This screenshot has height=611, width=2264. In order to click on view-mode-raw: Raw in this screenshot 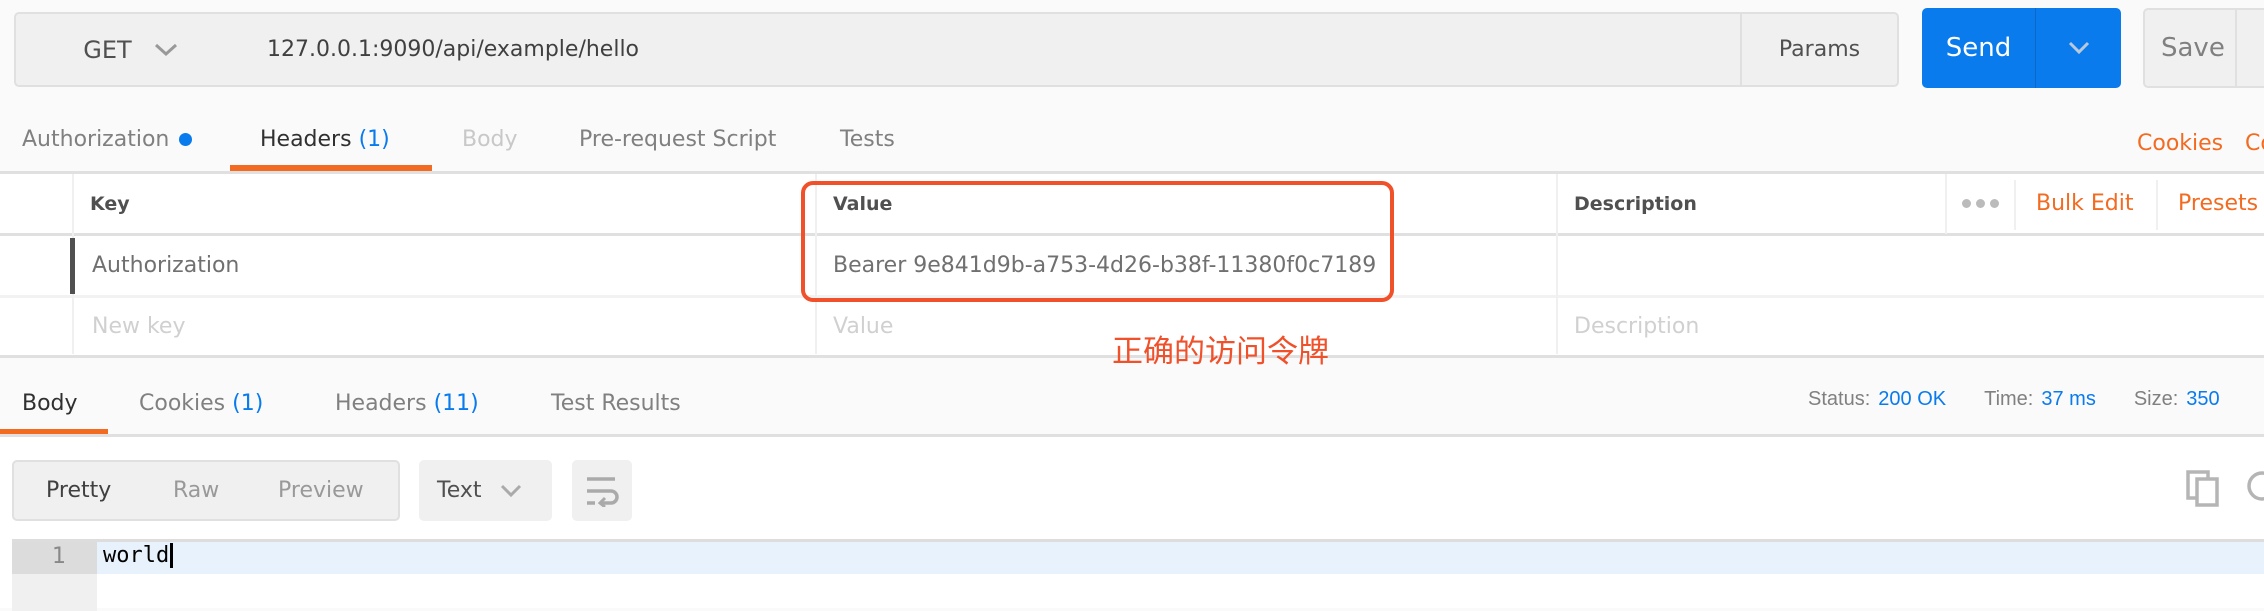, I will do `click(196, 490)`.